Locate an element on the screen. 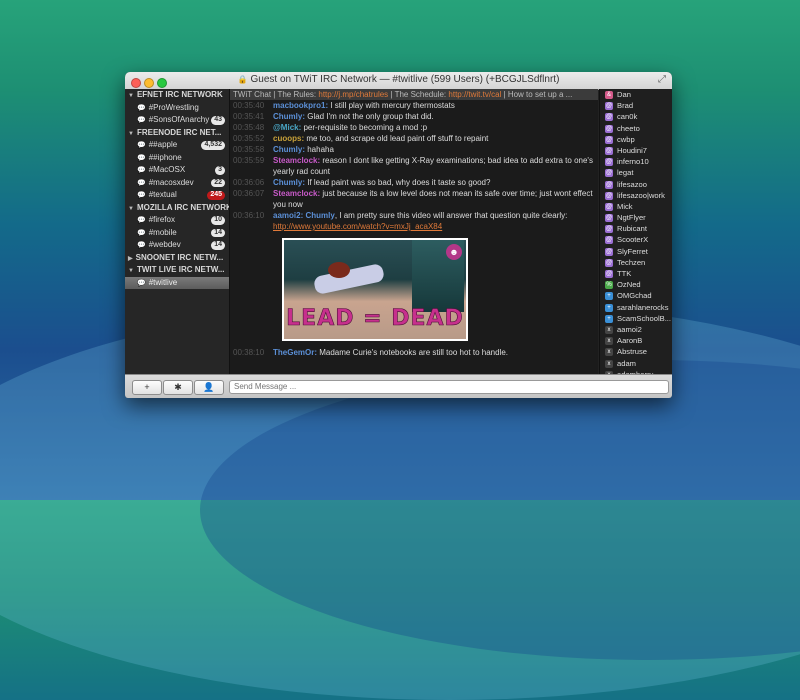 This screenshot has width=800, height=700. channel-name: #macosxdev is located at coordinates (171, 182).